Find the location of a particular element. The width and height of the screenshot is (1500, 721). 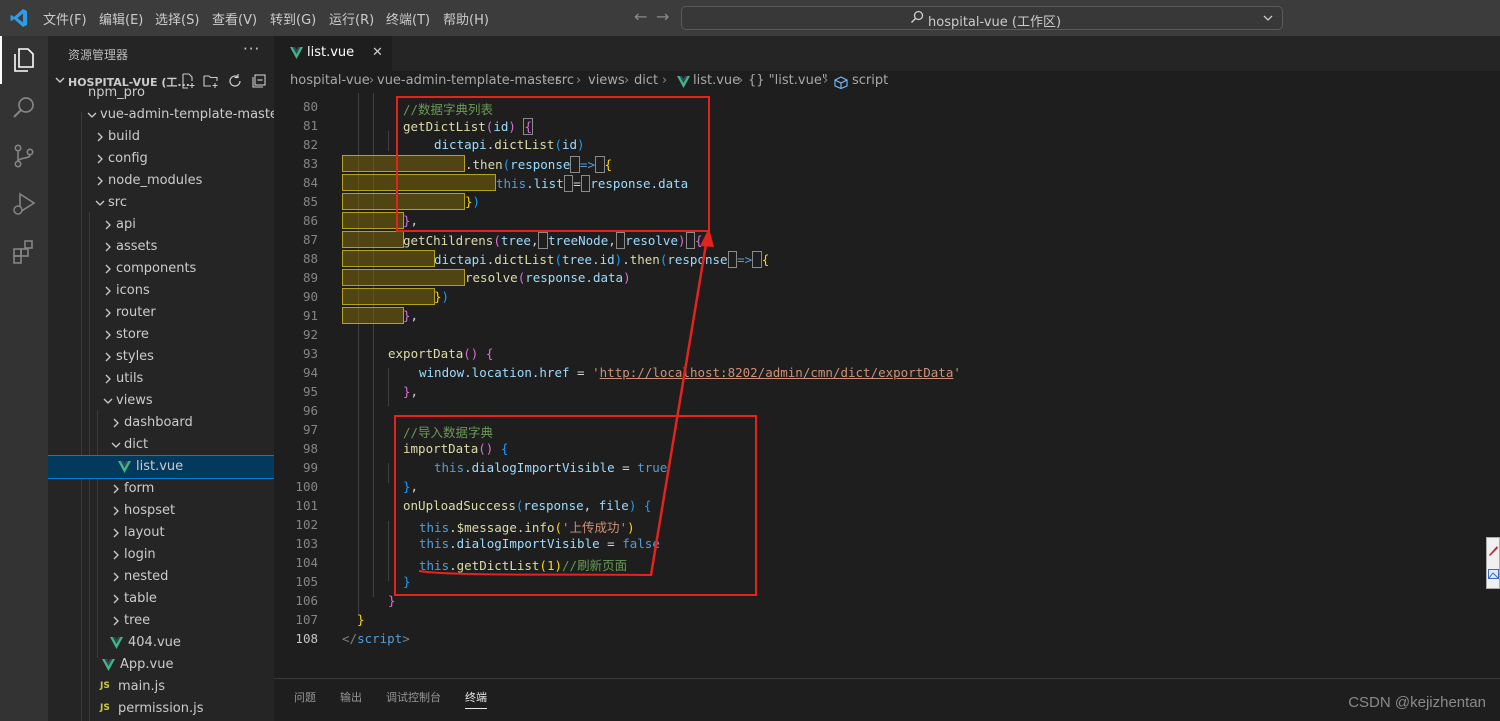

line-number: 90 is located at coordinates (310, 296).